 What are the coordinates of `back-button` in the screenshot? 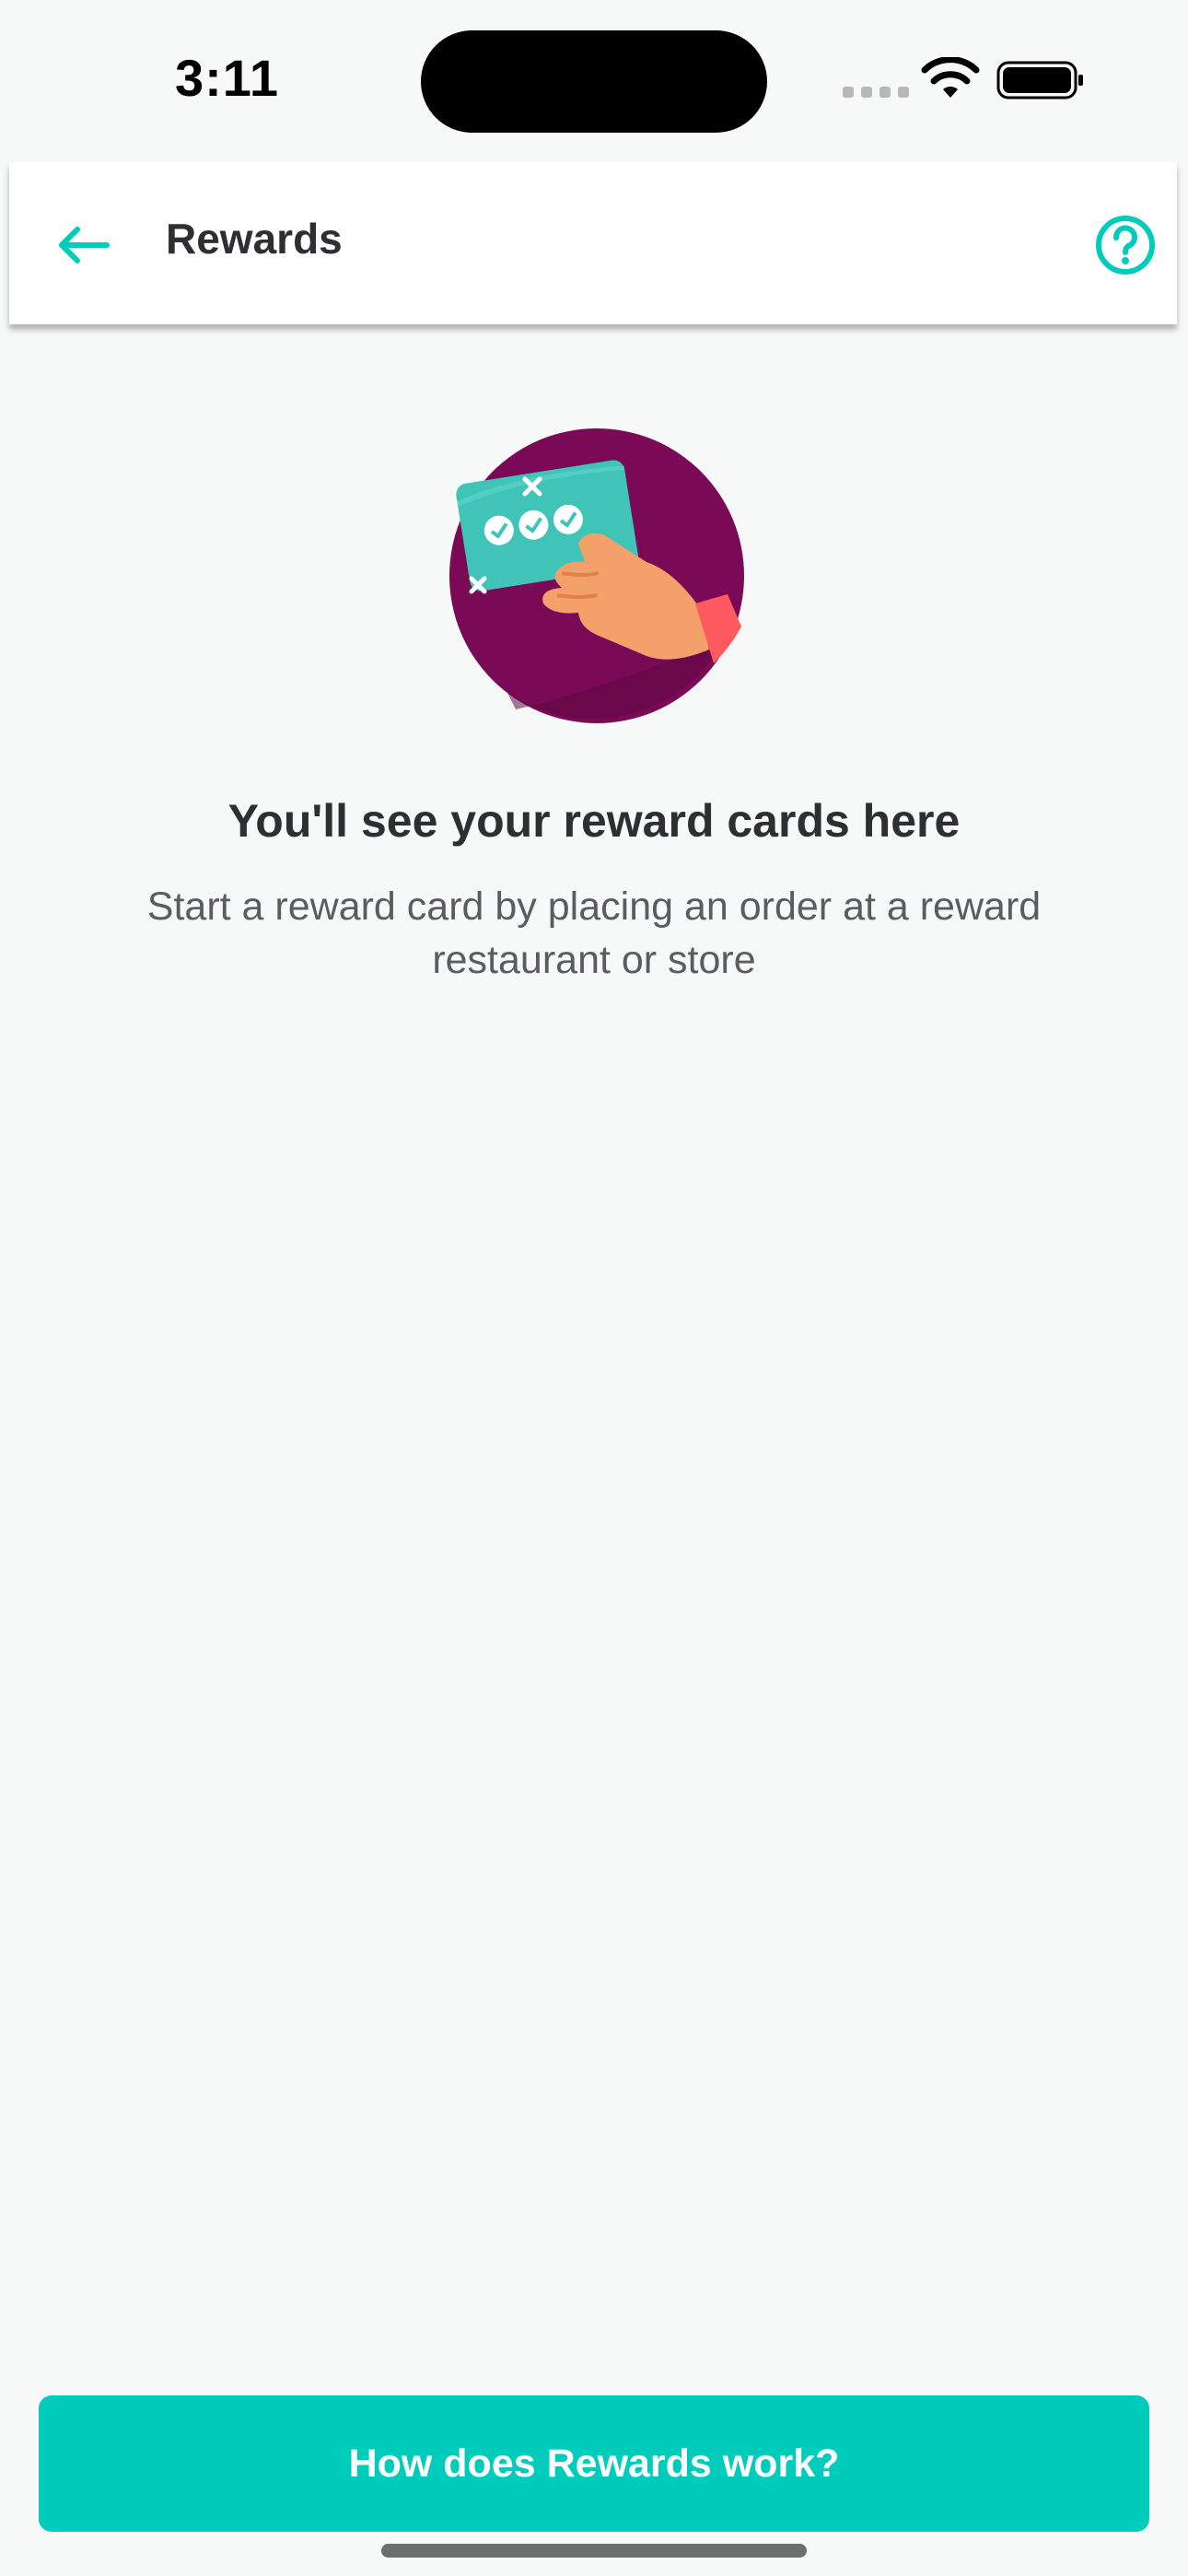 It's located at (83, 245).